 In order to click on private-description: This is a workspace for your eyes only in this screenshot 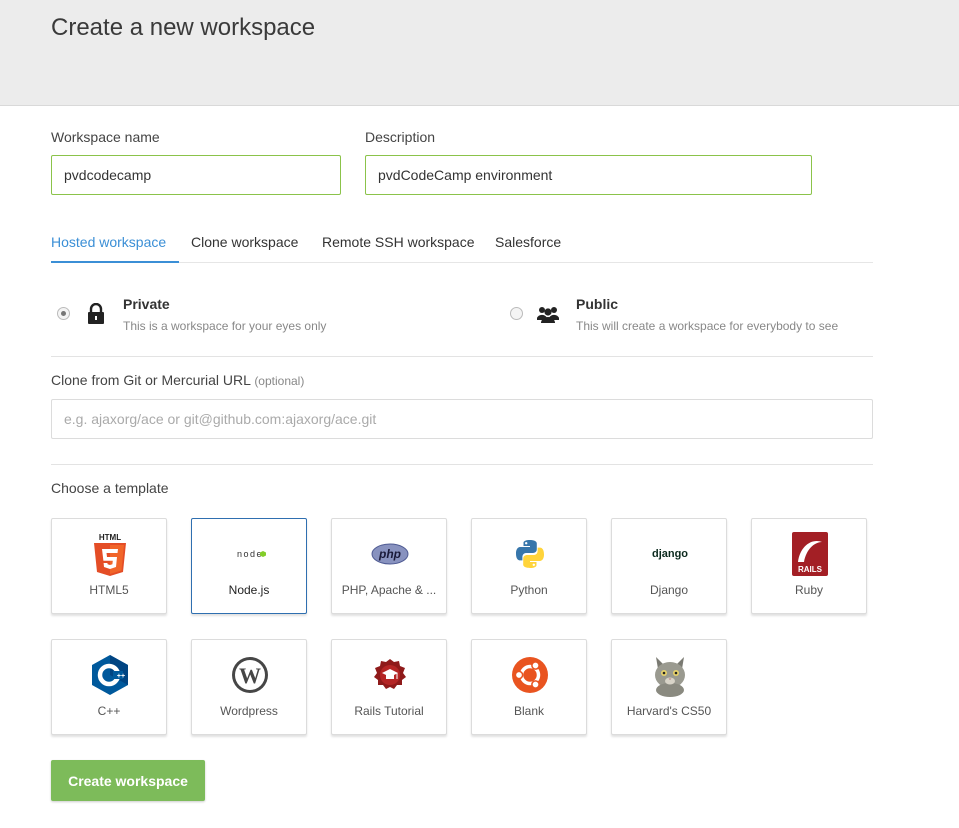, I will do `click(225, 326)`.